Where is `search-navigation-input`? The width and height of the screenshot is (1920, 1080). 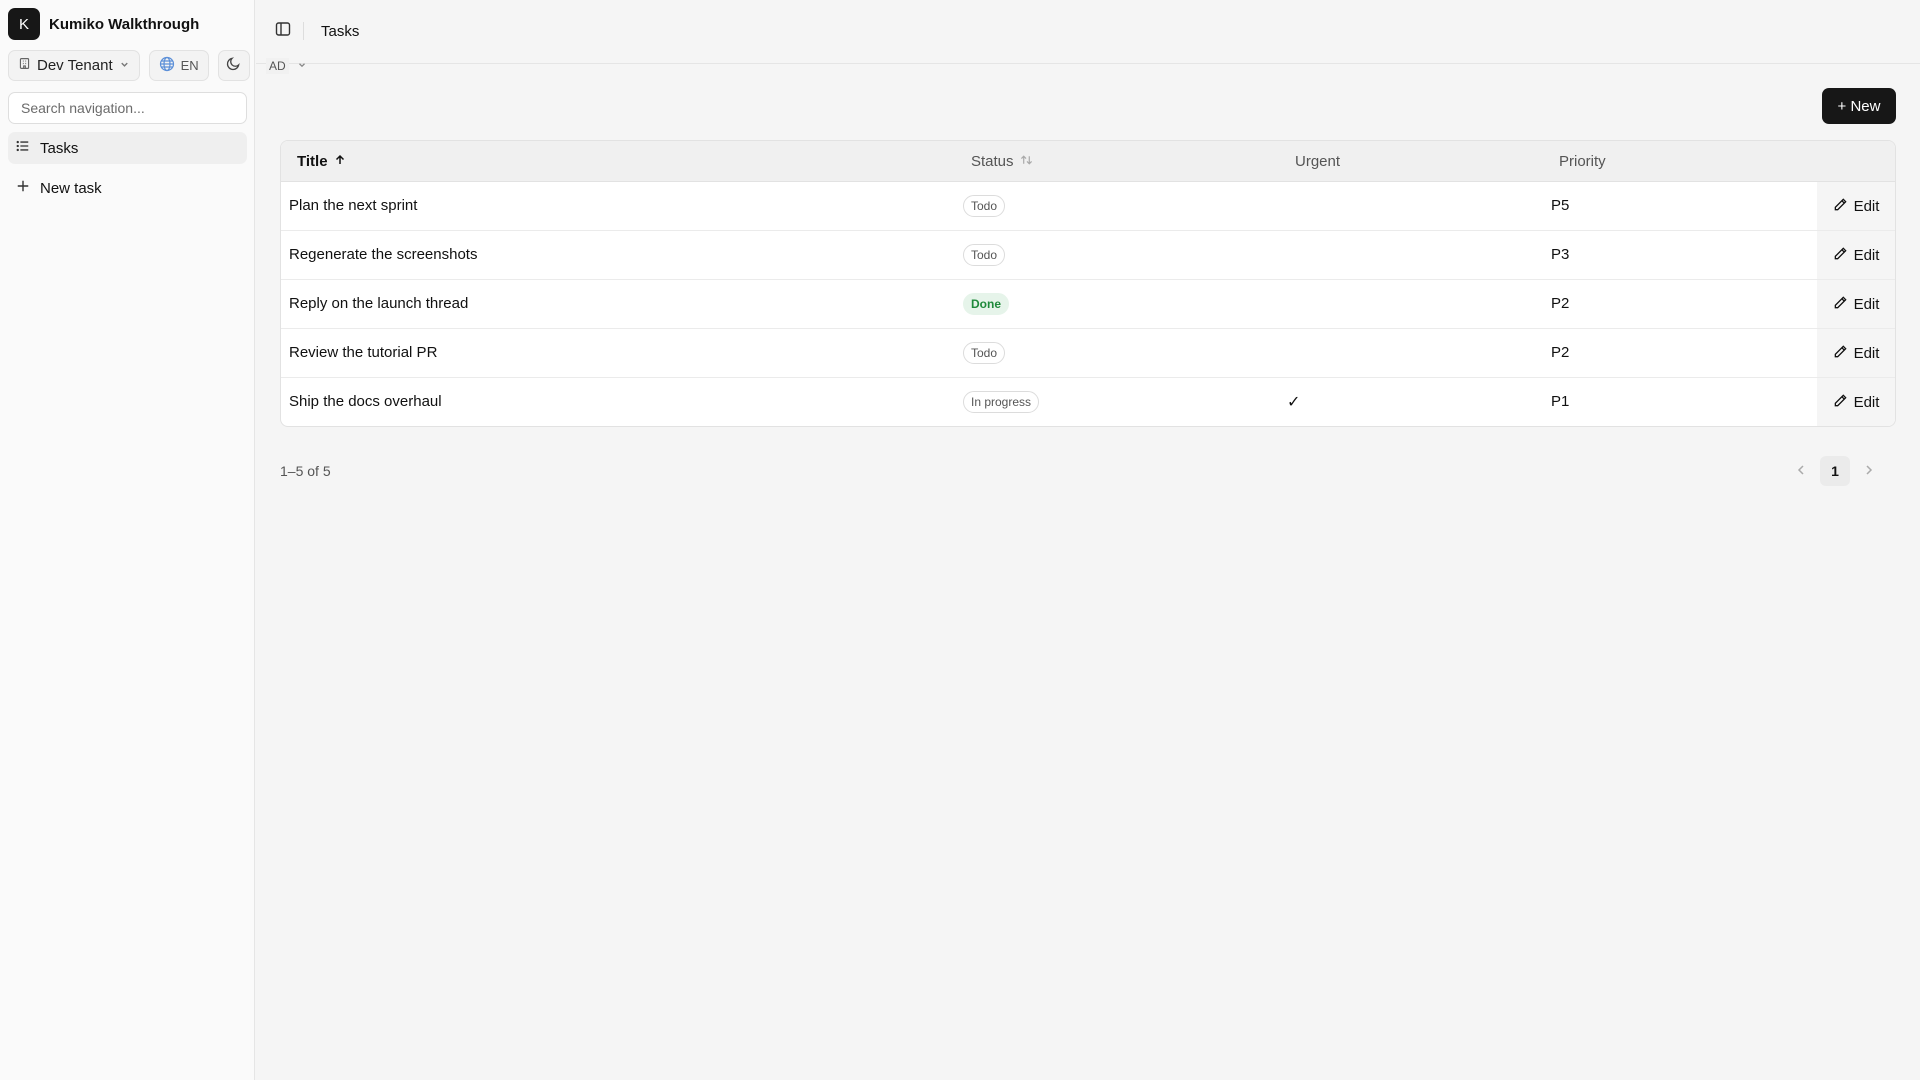 search-navigation-input is located at coordinates (127, 108).